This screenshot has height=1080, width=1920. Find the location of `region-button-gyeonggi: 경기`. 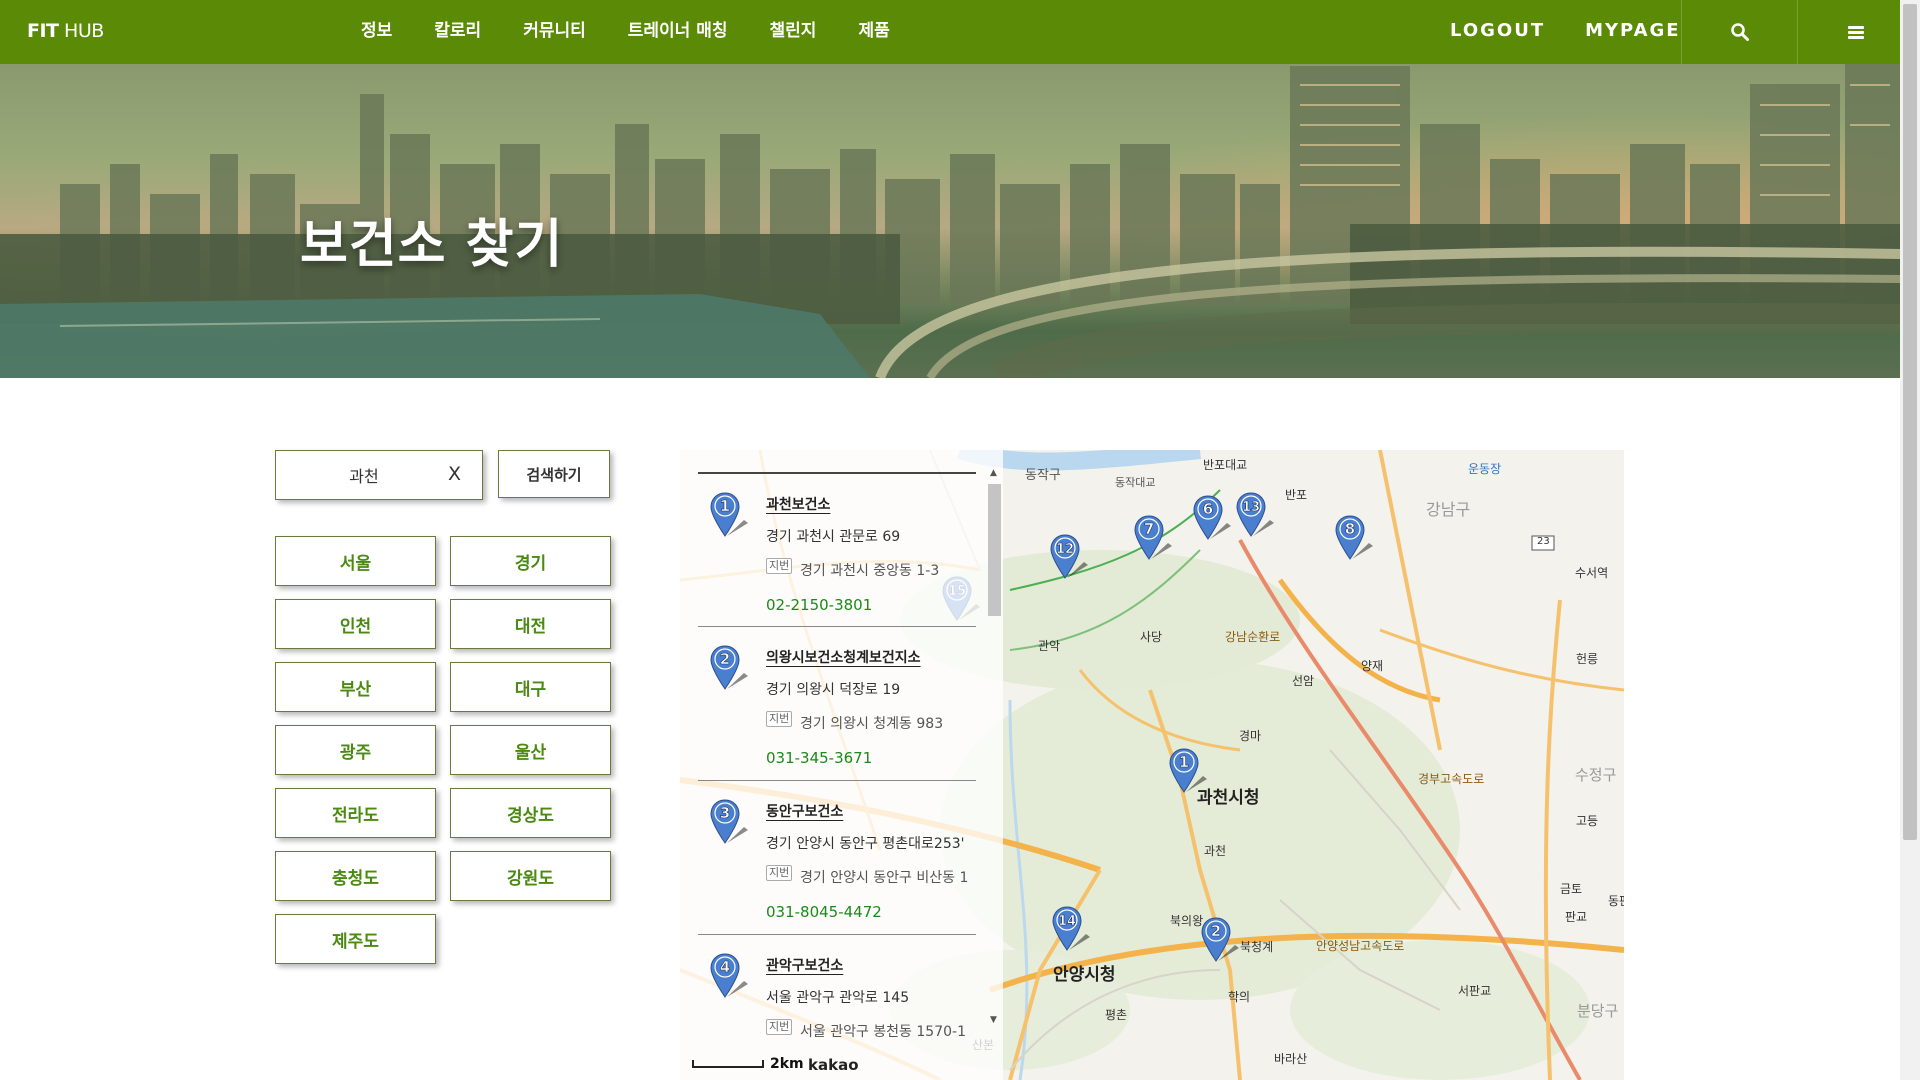

region-button-gyeonggi: 경기 is located at coordinates (530, 561).